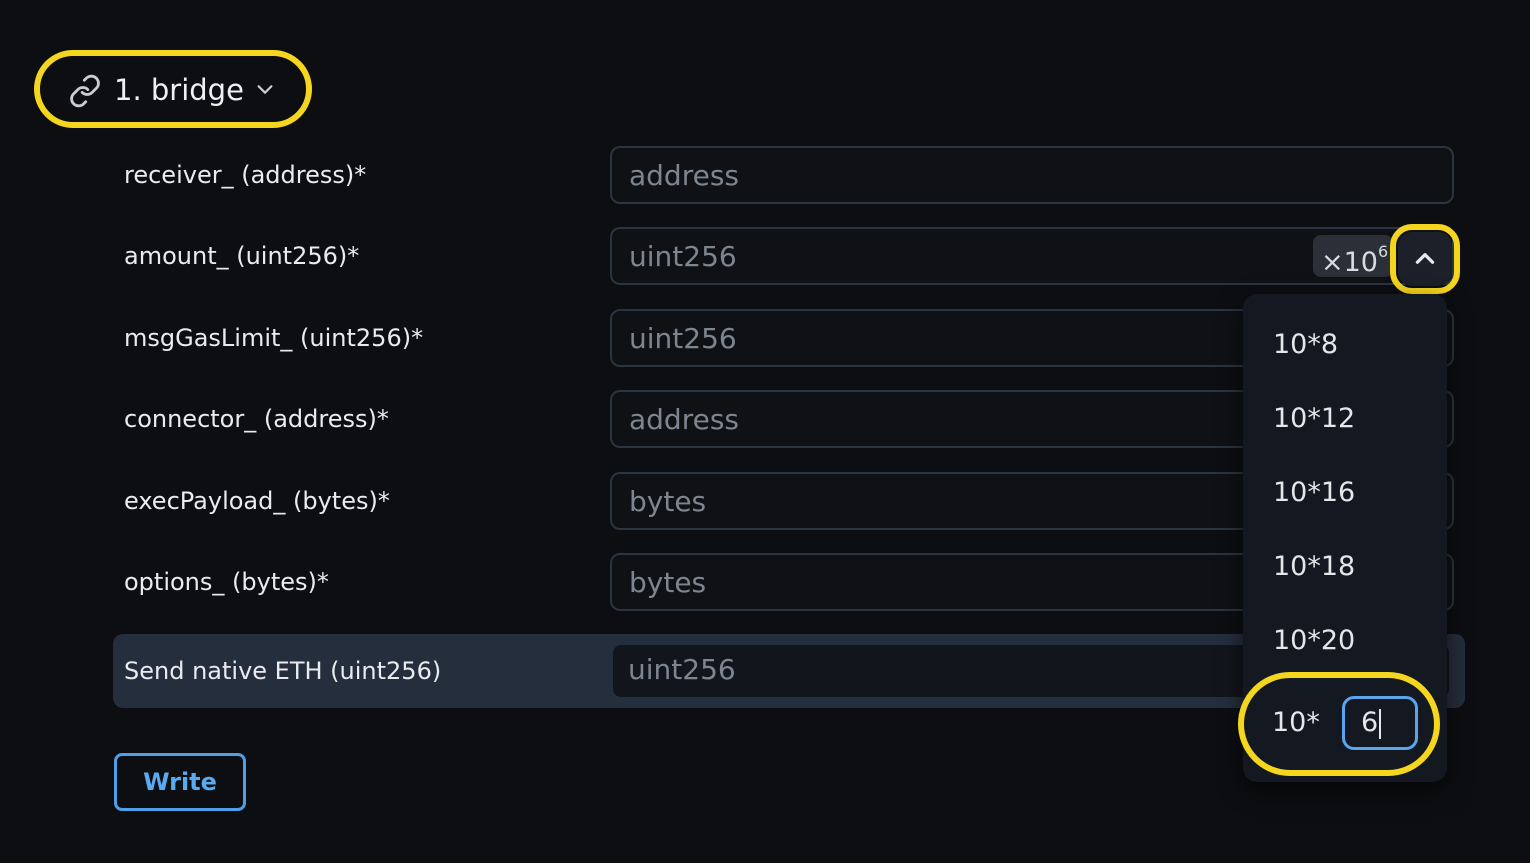  What do you see at coordinates (683, 338) in the screenshot?
I see `msg-gas-limit-placeholder: uint256` at bounding box center [683, 338].